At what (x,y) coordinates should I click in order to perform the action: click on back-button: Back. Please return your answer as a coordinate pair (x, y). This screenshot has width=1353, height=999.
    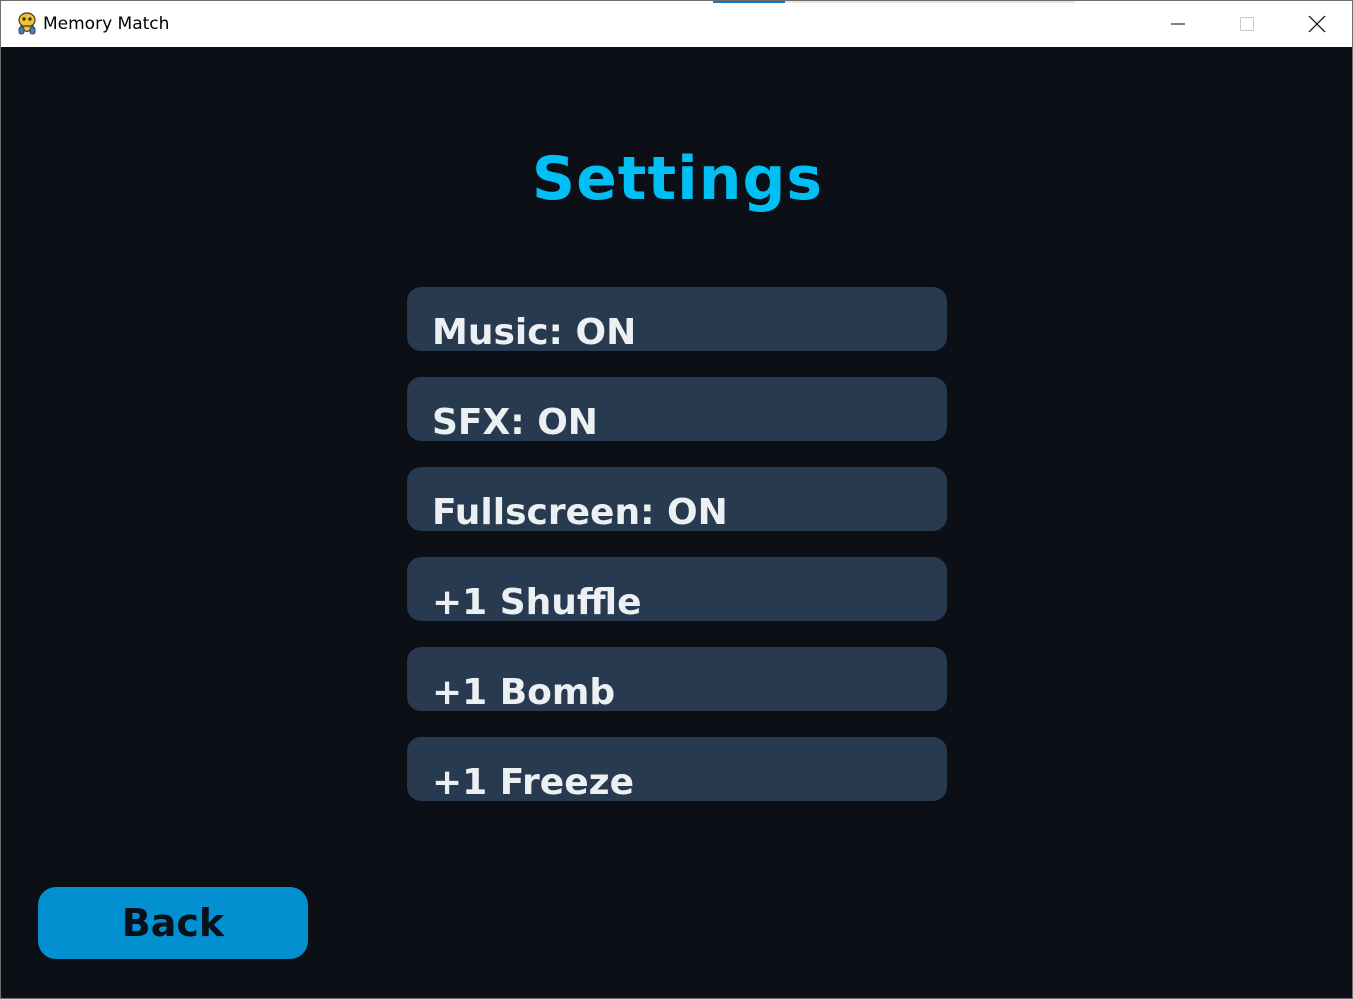
    Looking at the image, I should click on (173, 923).